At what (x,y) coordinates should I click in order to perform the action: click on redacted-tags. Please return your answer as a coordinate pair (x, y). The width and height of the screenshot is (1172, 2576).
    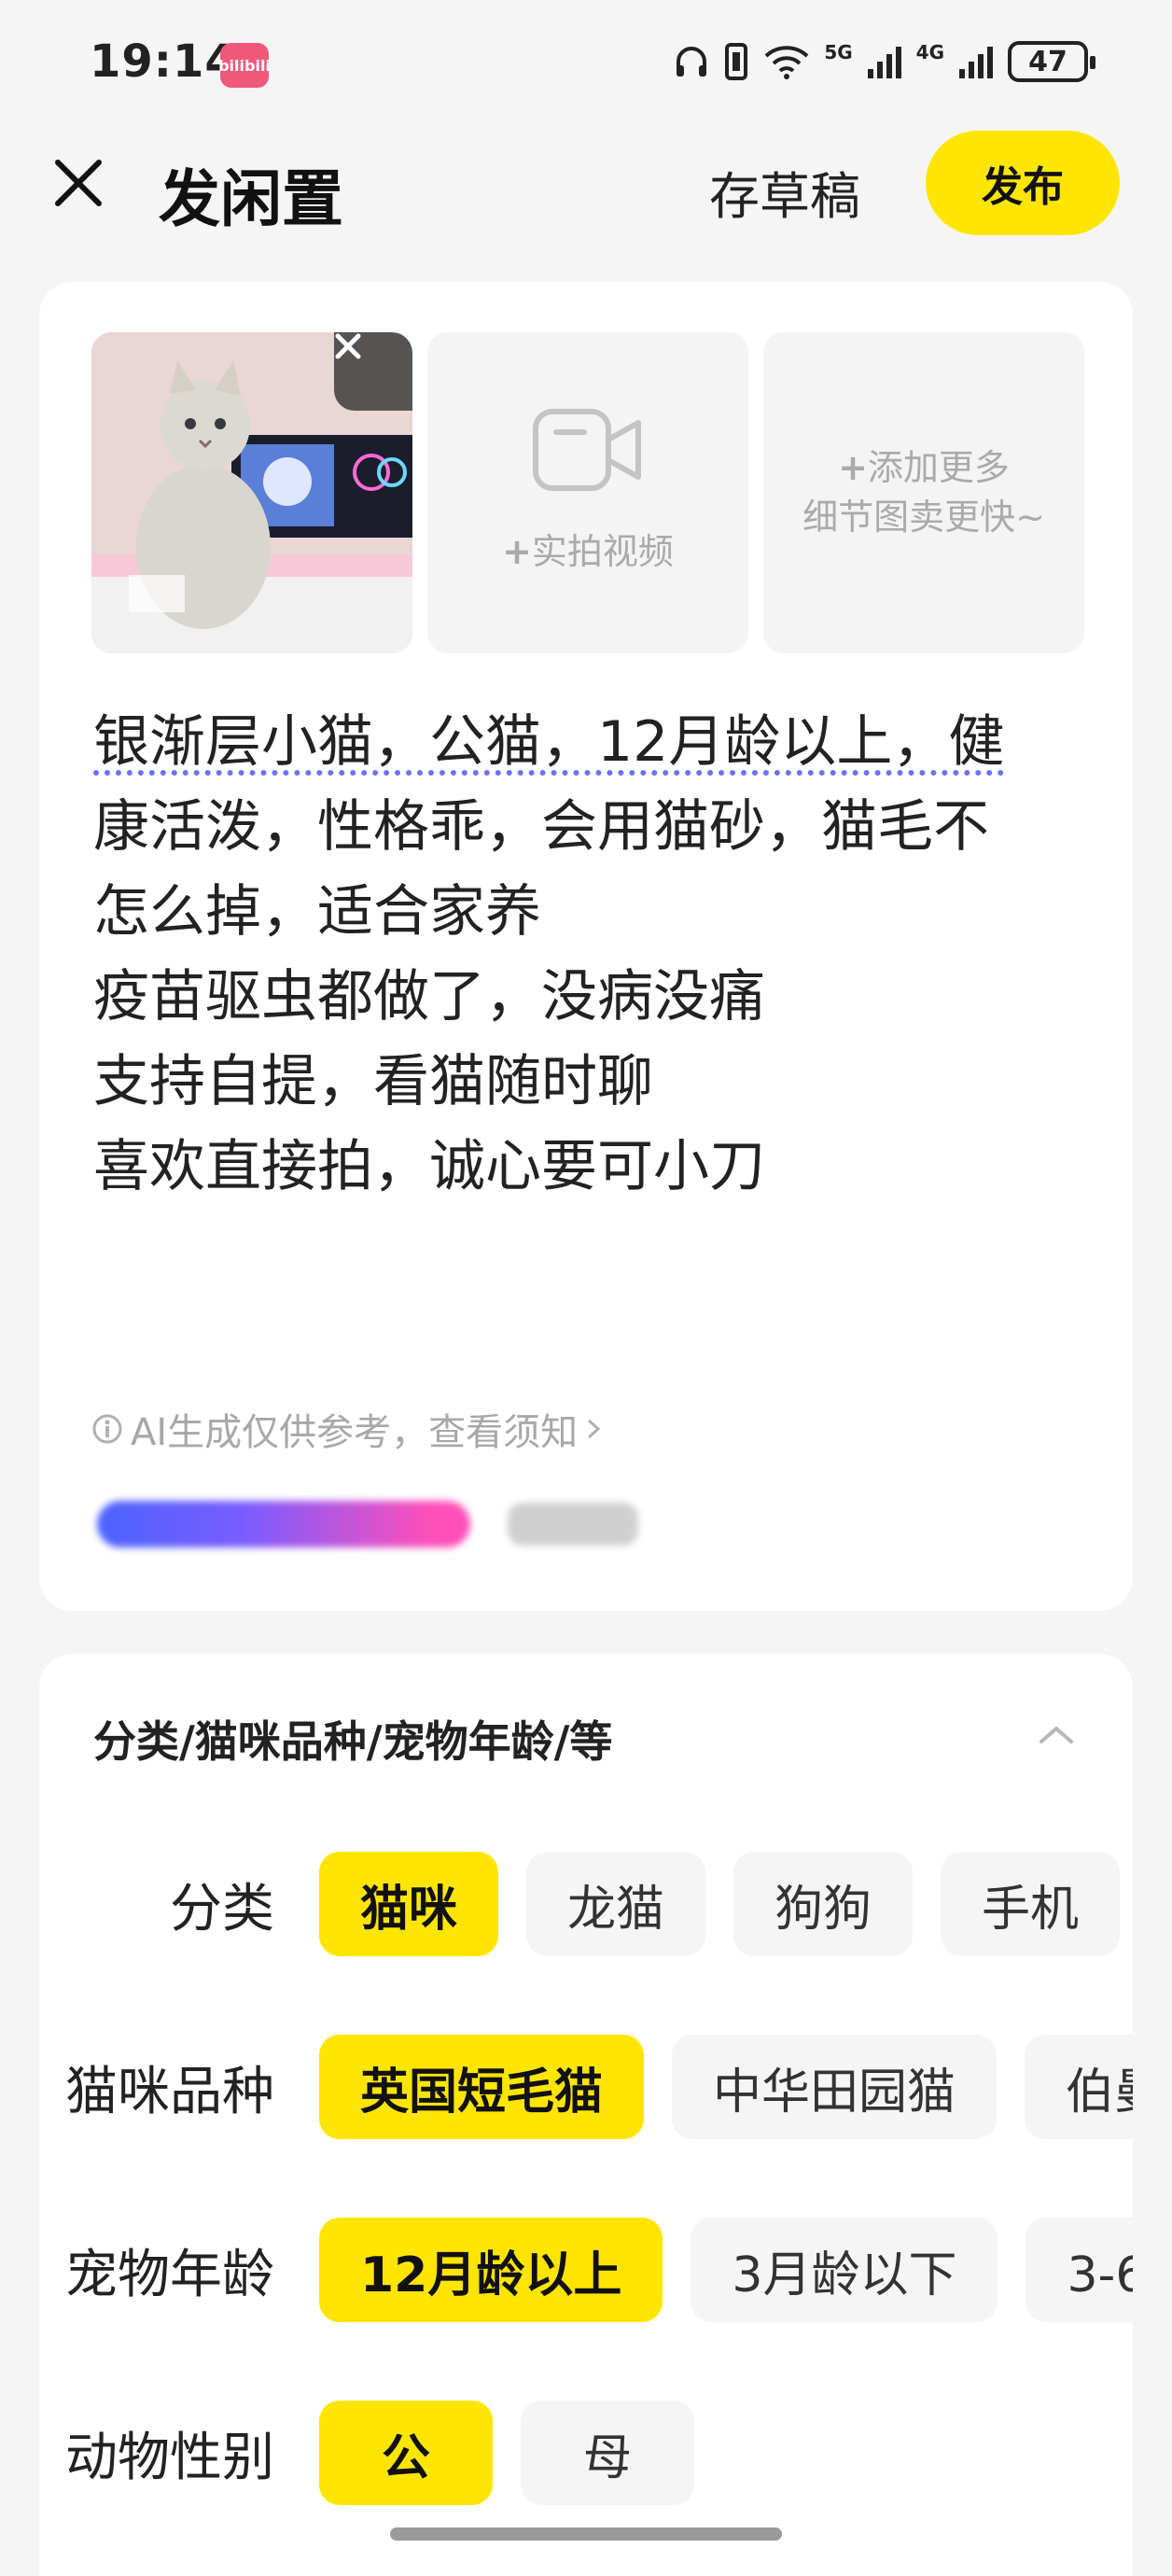
    Looking at the image, I should click on (372, 1523).